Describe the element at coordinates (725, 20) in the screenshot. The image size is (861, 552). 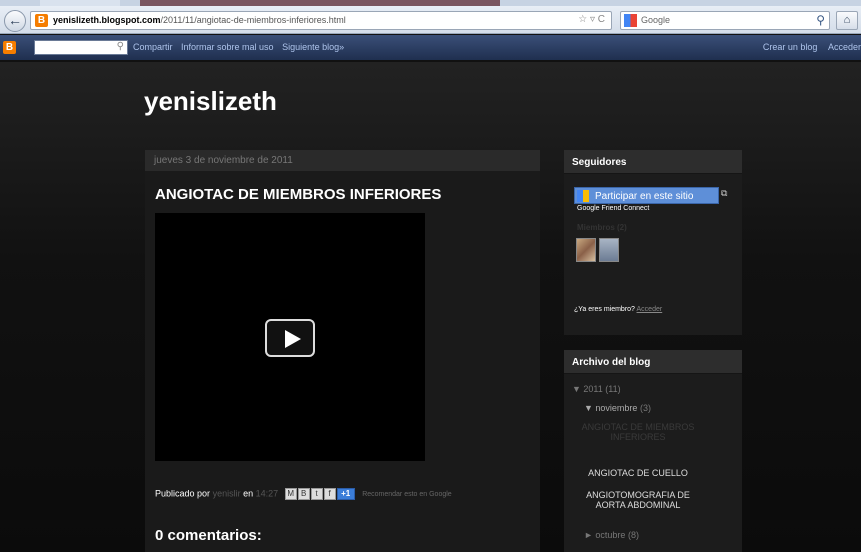
I see `search-input: Google ⚲` at that location.